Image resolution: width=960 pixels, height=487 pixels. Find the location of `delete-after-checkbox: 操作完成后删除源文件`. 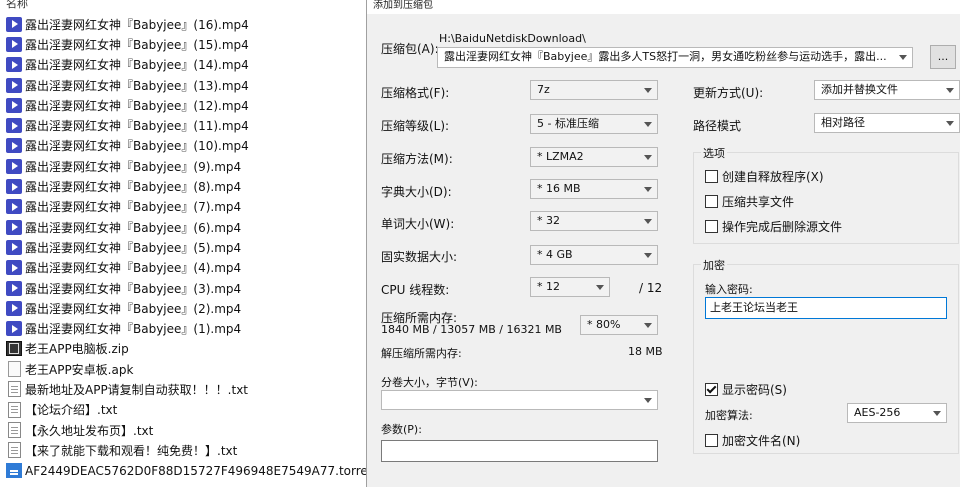

delete-after-checkbox: 操作完成后删除源文件 is located at coordinates (773, 226).